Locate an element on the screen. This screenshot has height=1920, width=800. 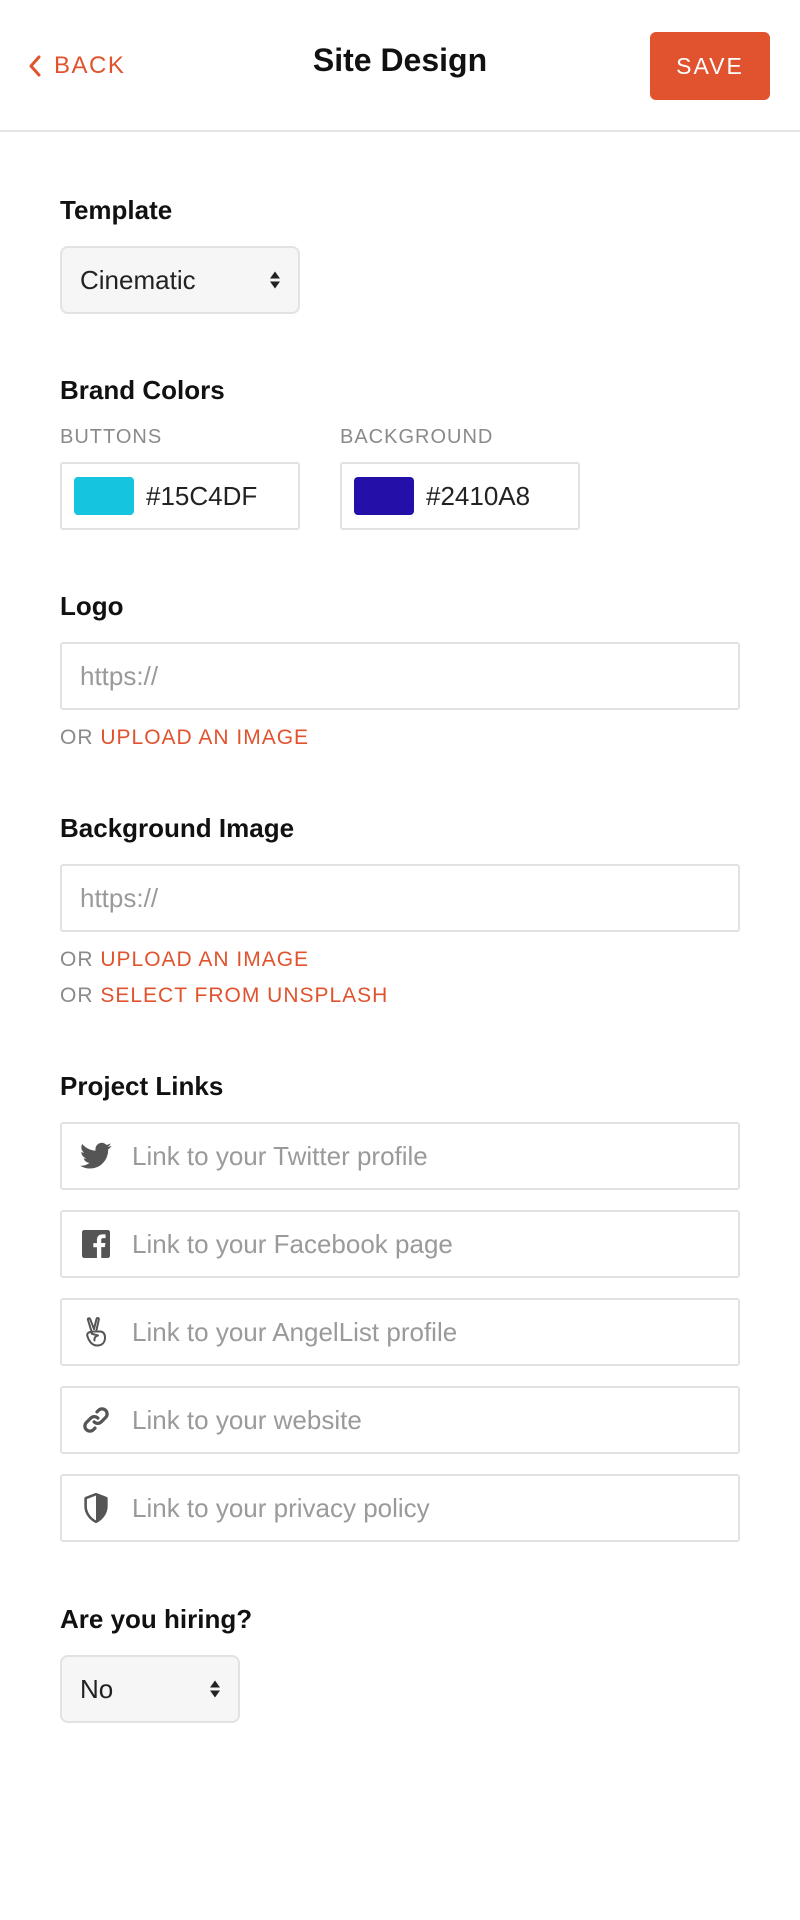
top-bar: BACK Site Design SAVE is located at coordinates (400, 66).